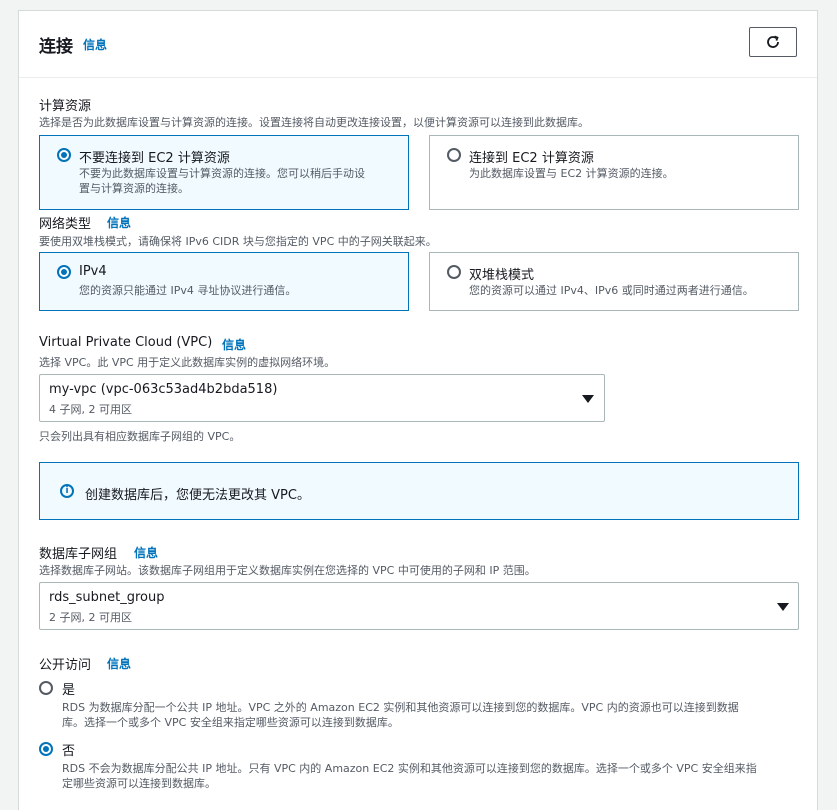 The image size is (837, 810). Describe the element at coordinates (163, 389) in the screenshot. I see `vpc-select-value: my-vpc (vpc-063c53ad4b2bda518)` at that location.